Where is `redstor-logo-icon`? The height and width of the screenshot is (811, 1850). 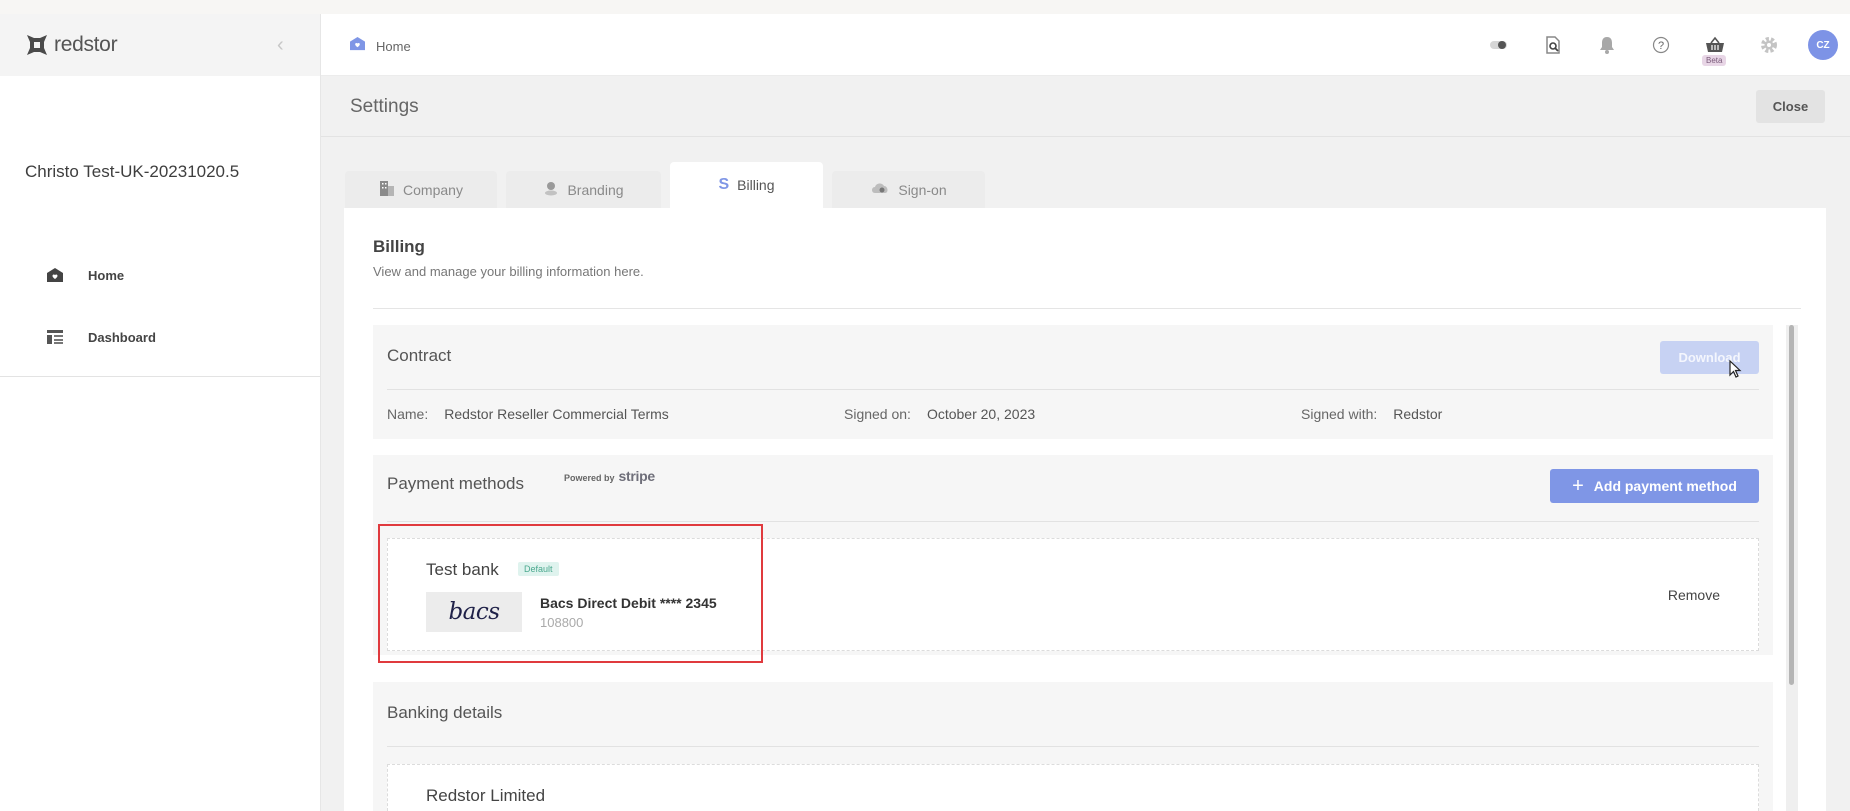
redstor-logo-icon is located at coordinates (37, 45).